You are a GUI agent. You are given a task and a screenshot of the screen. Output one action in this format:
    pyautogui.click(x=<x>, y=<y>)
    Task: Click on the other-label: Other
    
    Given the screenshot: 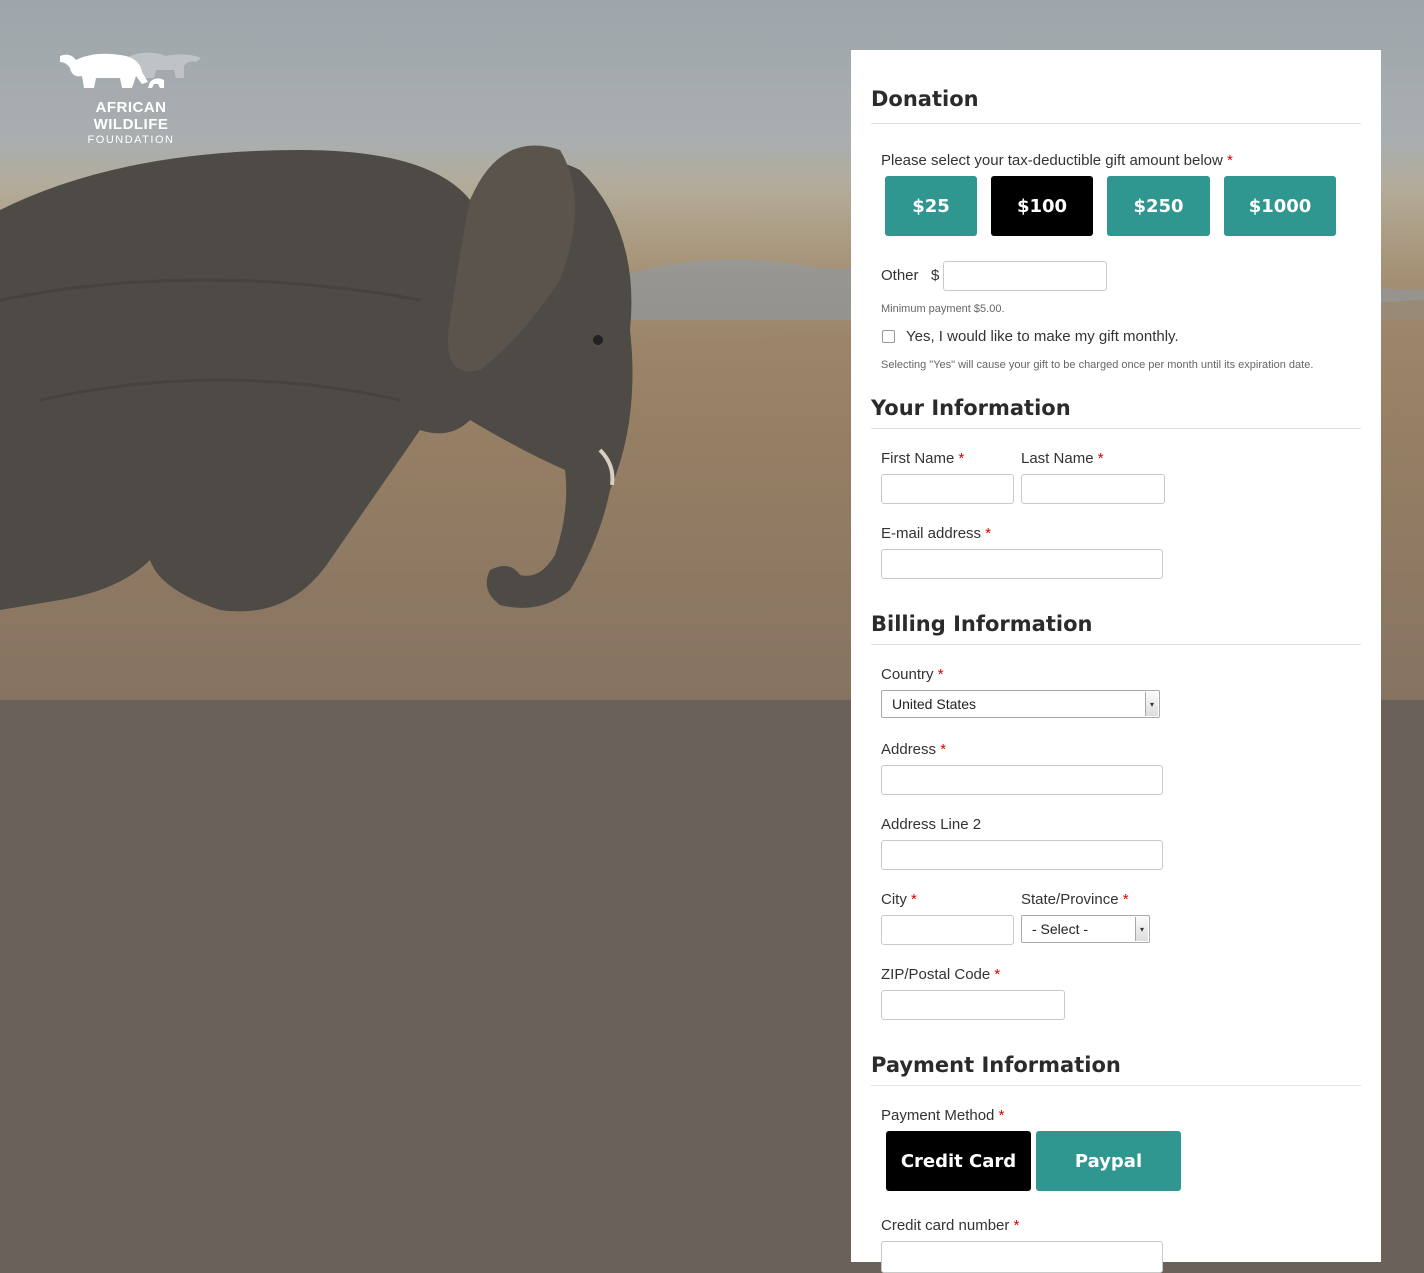 What is the action you would take?
    pyautogui.click(x=900, y=275)
    